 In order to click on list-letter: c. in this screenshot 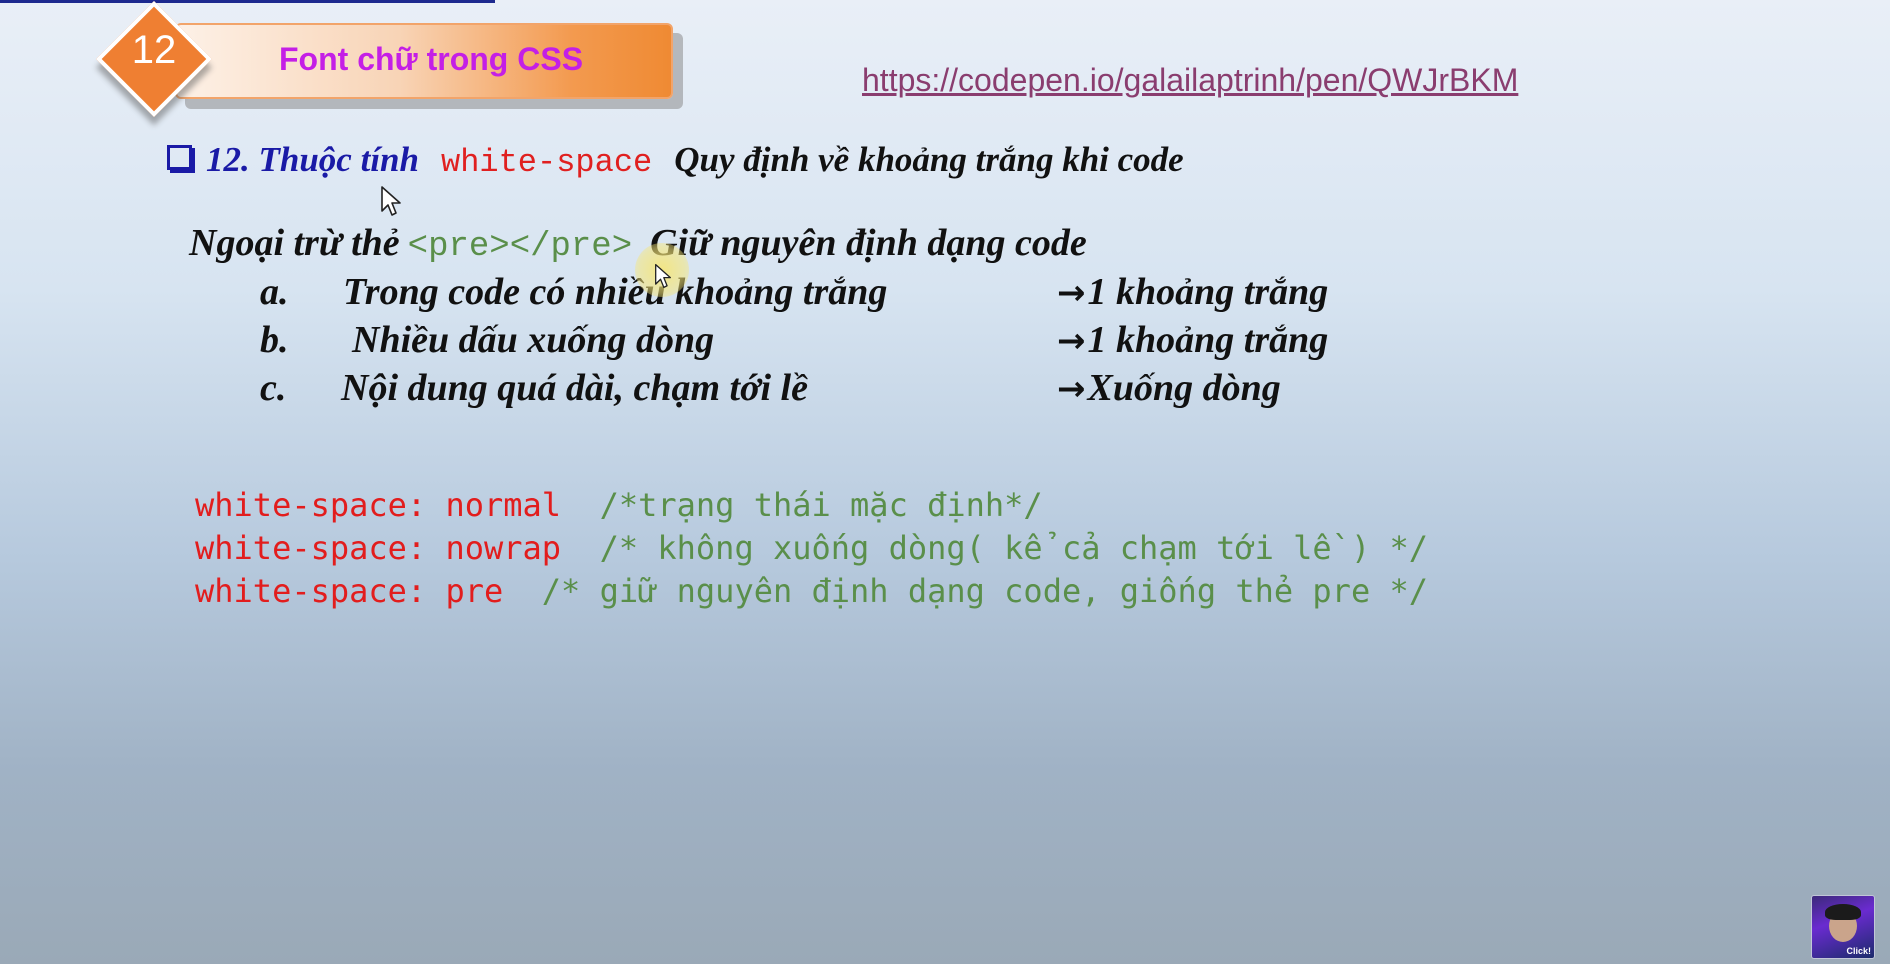, I will do `click(273, 388)`.